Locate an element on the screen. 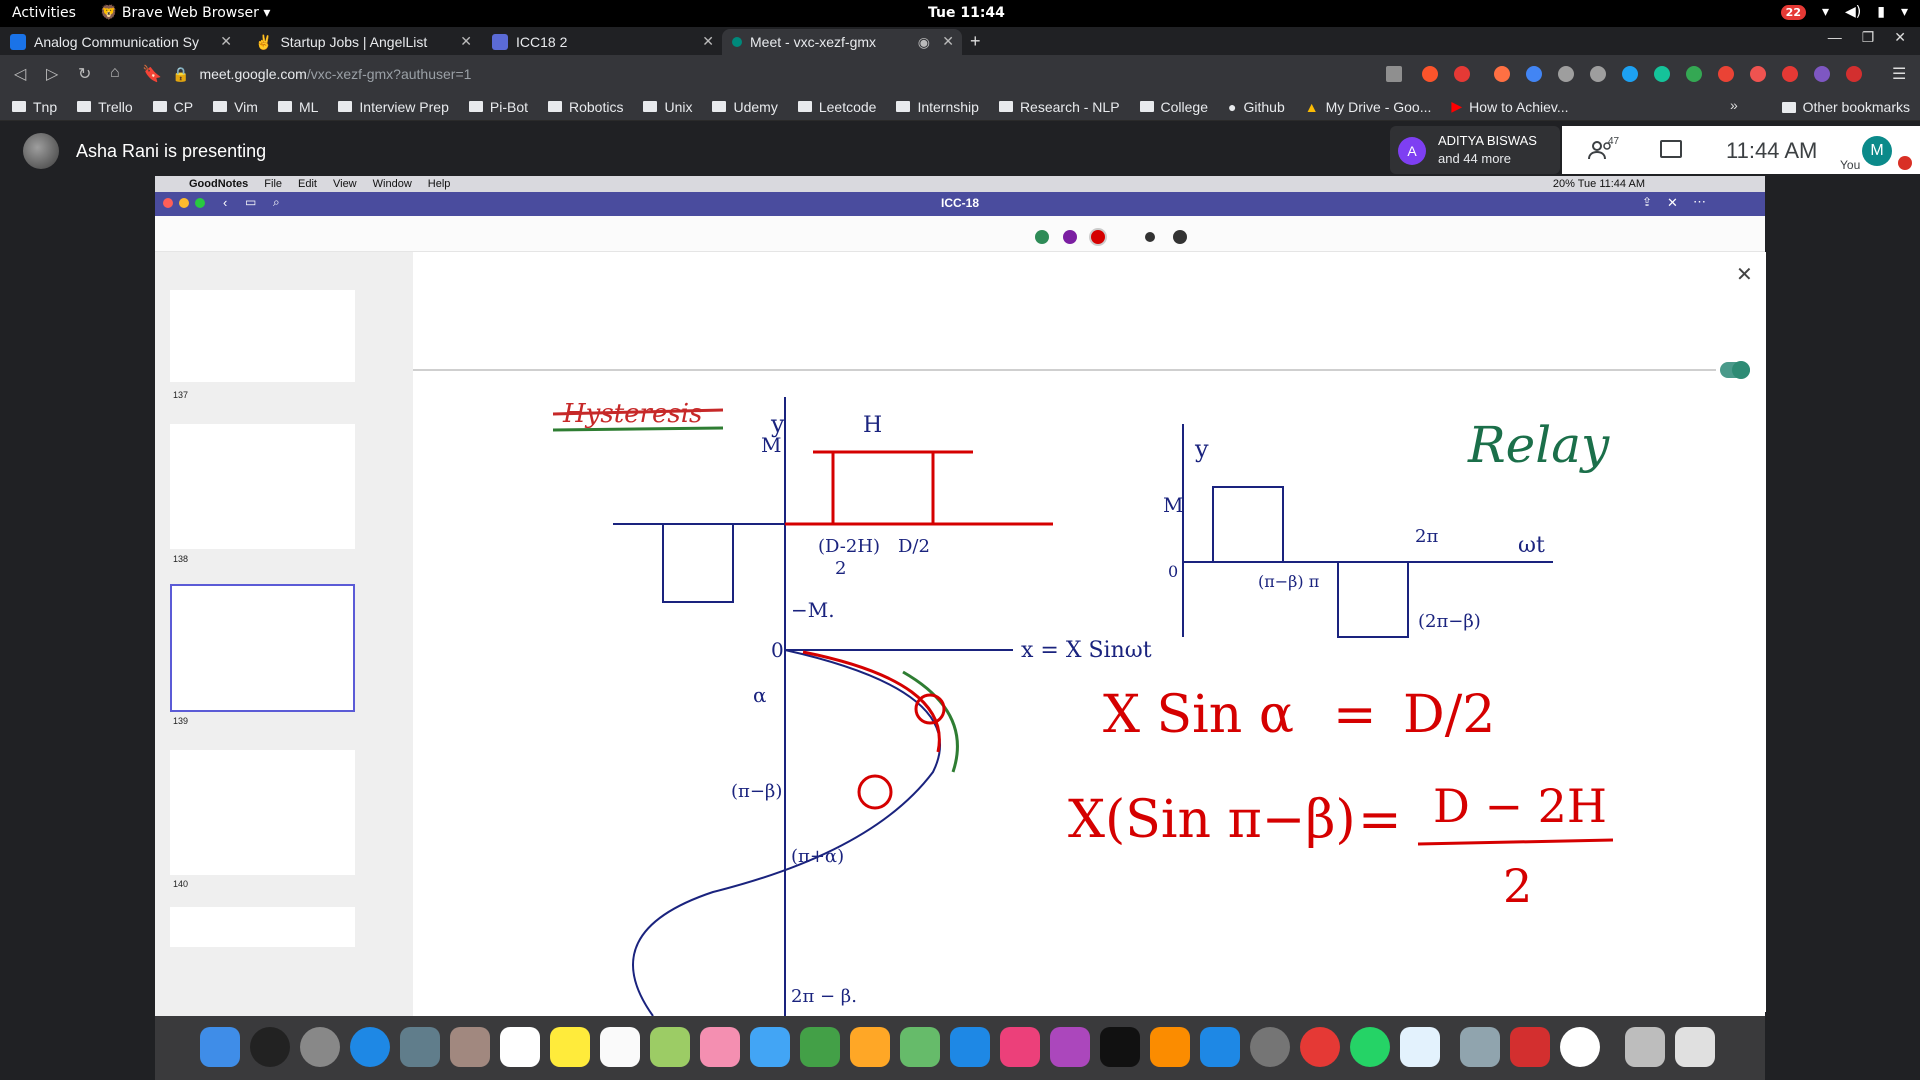 The image size is (1920, 1080). bookmark-pi-bot: Pi-Bot is located at coordinates (498, 107).